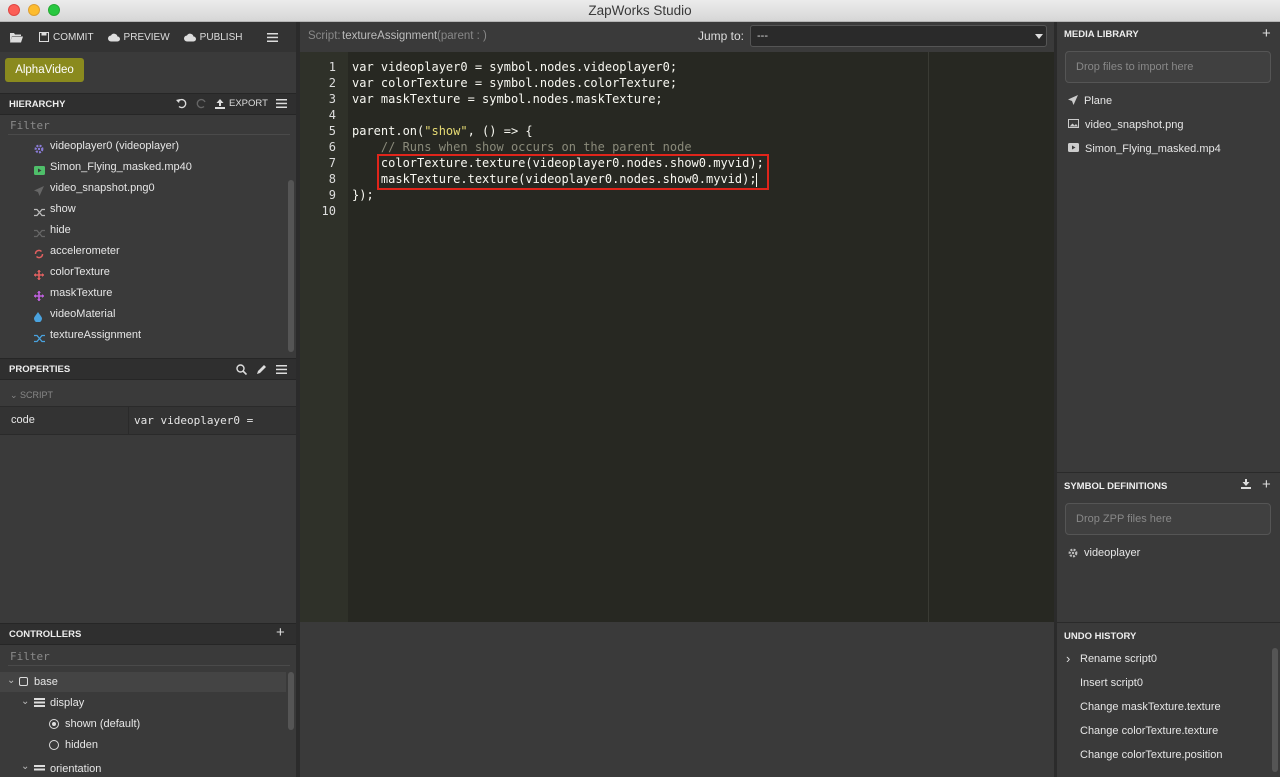  What do you see at coordinates (390, 36) in the screenshot?
I see `script-name: textureAssignment` at bounding box center [390, 36].